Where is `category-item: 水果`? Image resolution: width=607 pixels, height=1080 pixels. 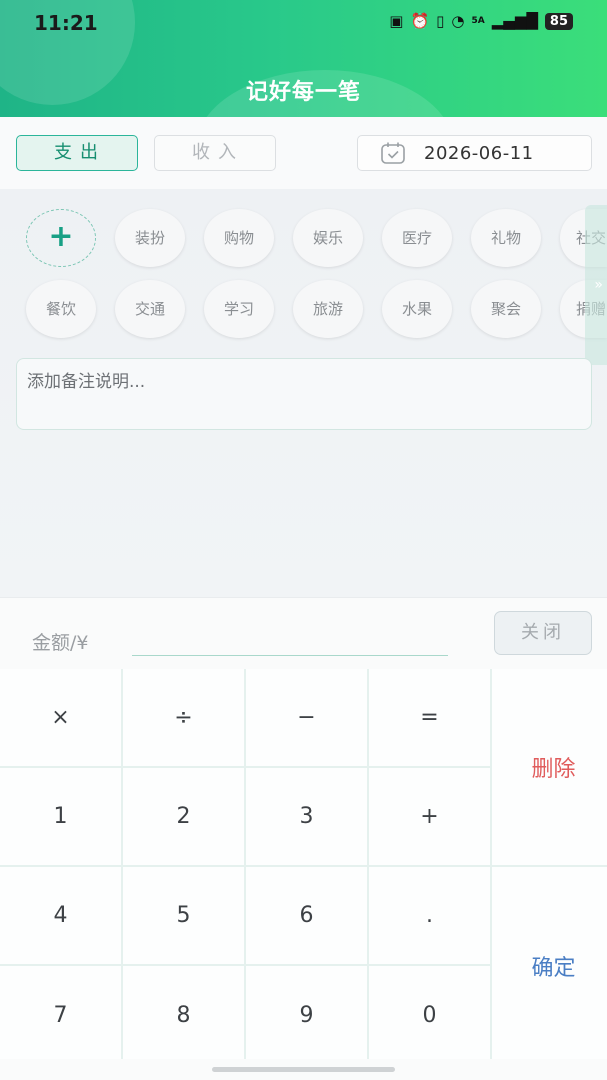
category-item: 水果 is located at coordinates (417, 309).